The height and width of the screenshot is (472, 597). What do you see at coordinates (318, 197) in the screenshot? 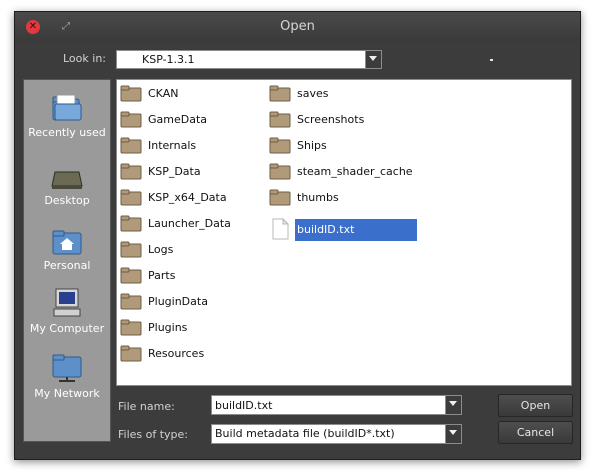
I see `file-name: thumbs` at bounding box center [318, 197].